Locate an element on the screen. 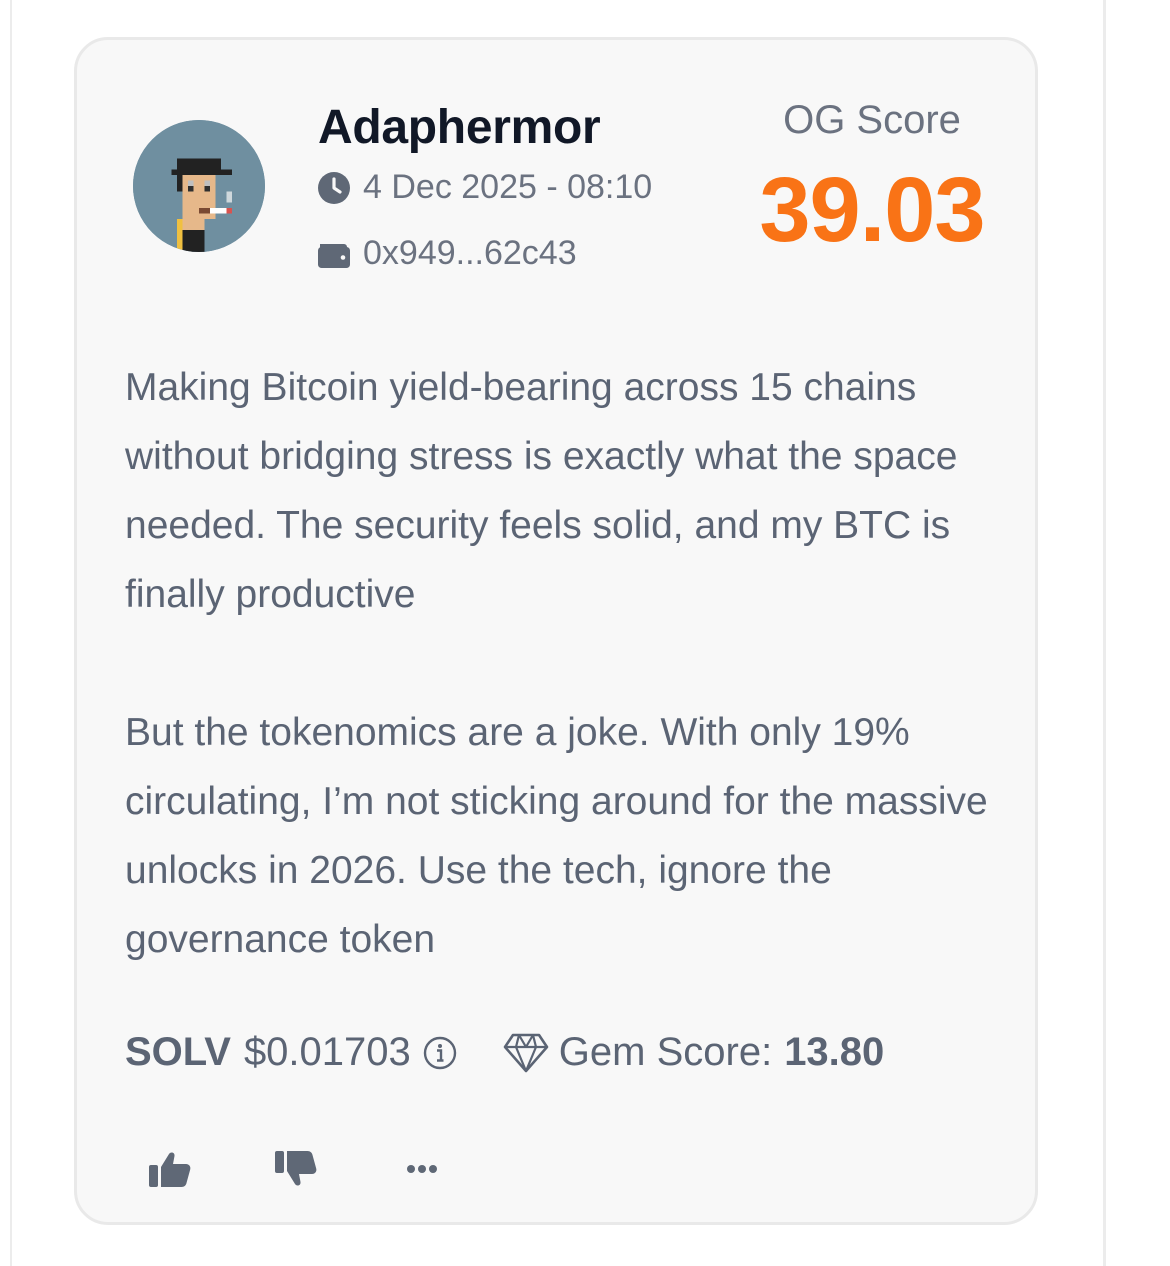  info-icon is located at coordinates (440, 1053).